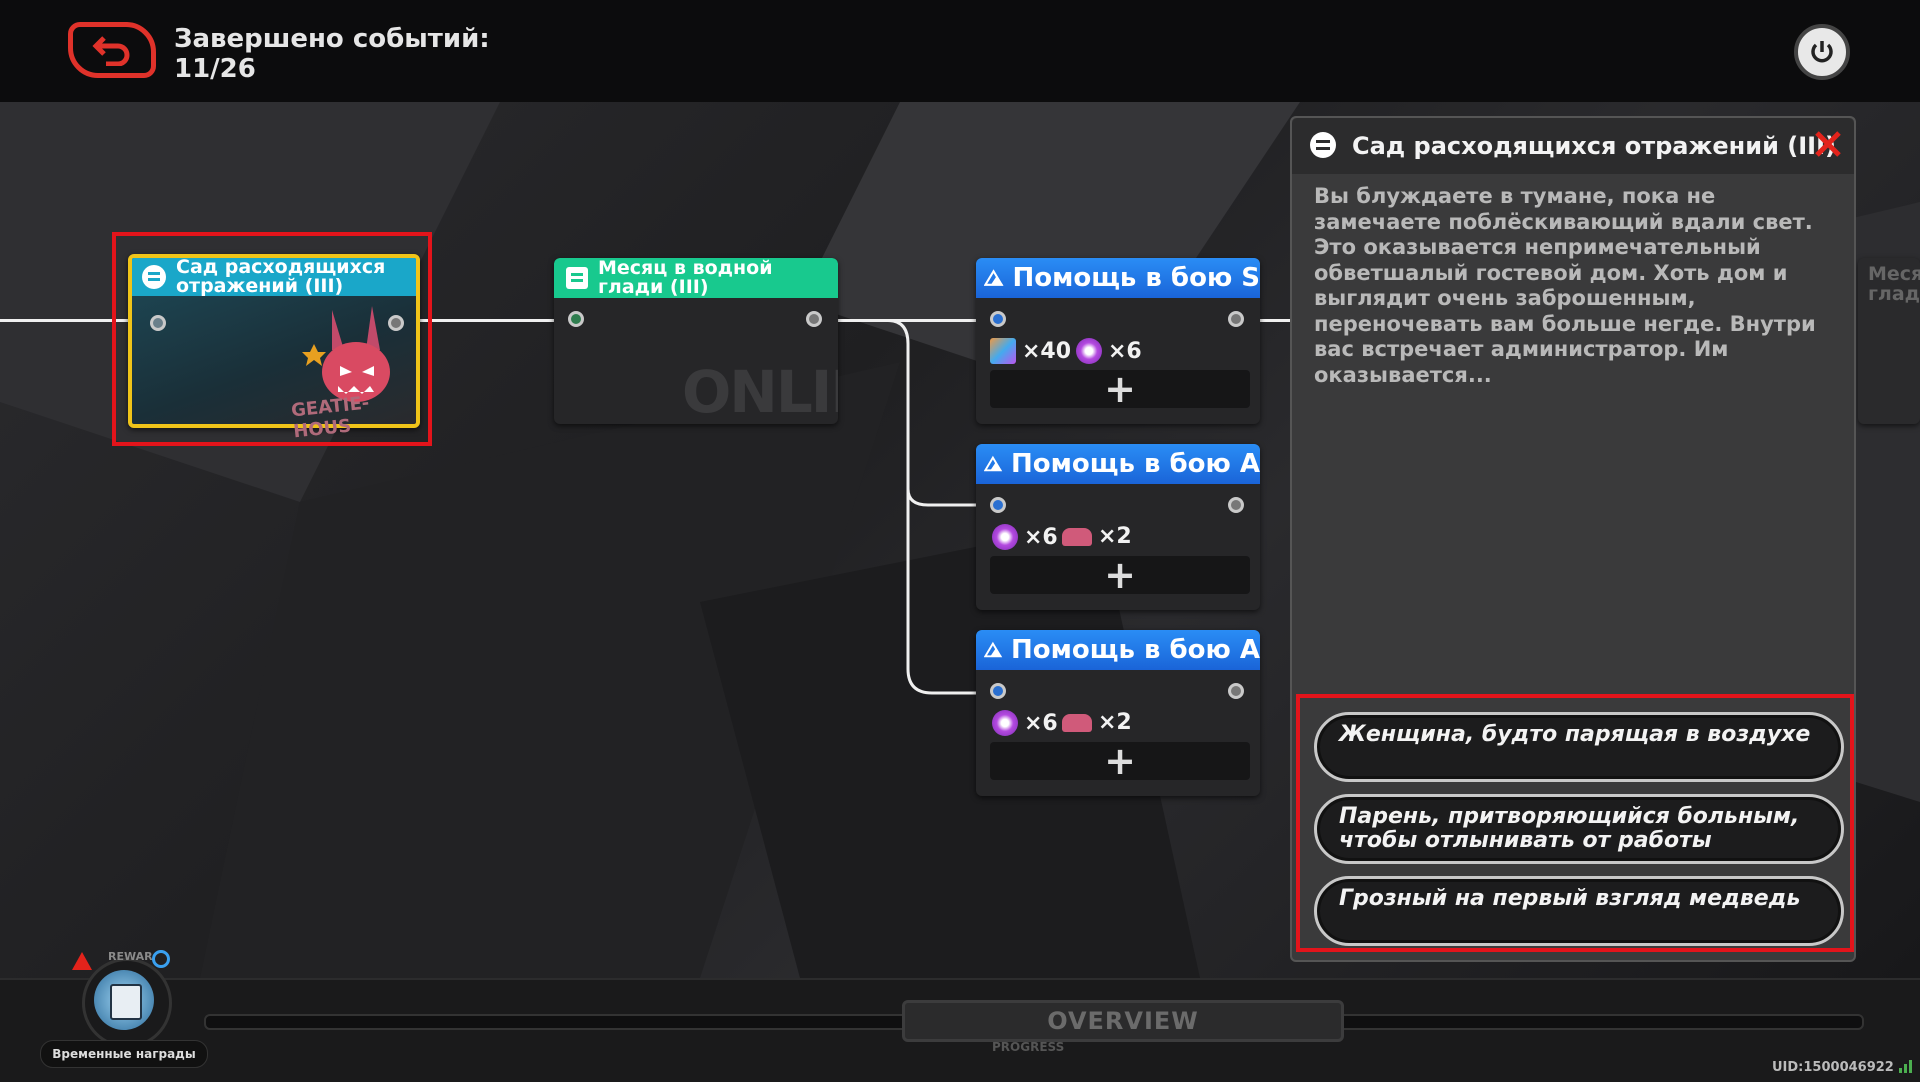  I want to click on film-icon, so click(1003, 351).